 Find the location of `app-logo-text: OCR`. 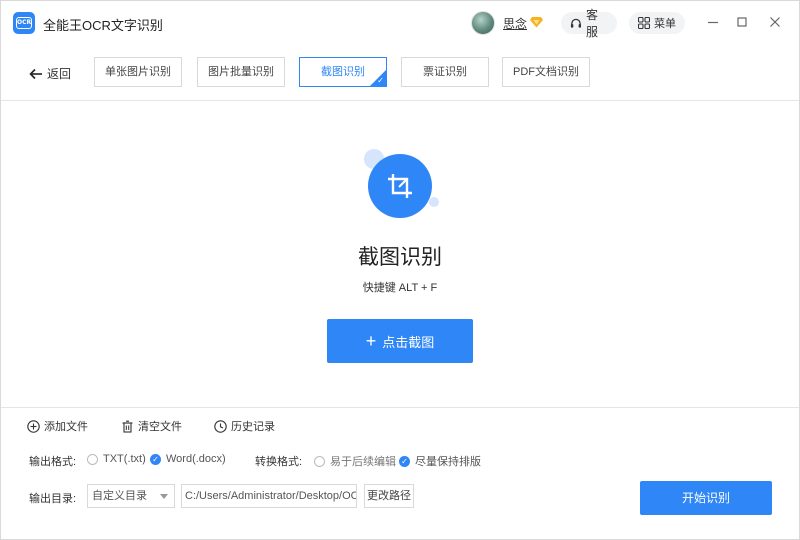

app-logo-text: OCR is located at coordinates (24, 23).